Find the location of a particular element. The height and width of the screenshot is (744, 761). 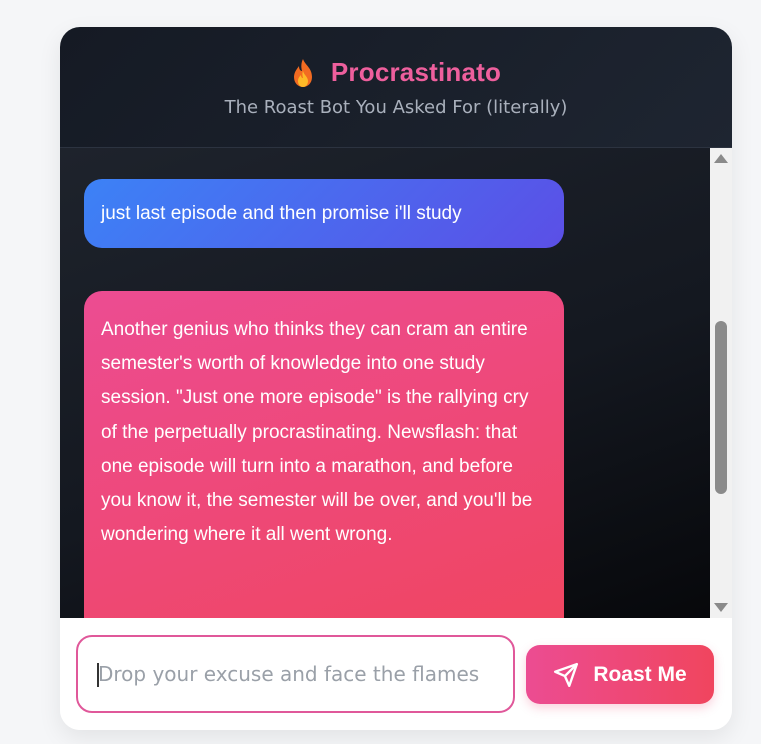

excuse-input is located at coordinates (295, 674).